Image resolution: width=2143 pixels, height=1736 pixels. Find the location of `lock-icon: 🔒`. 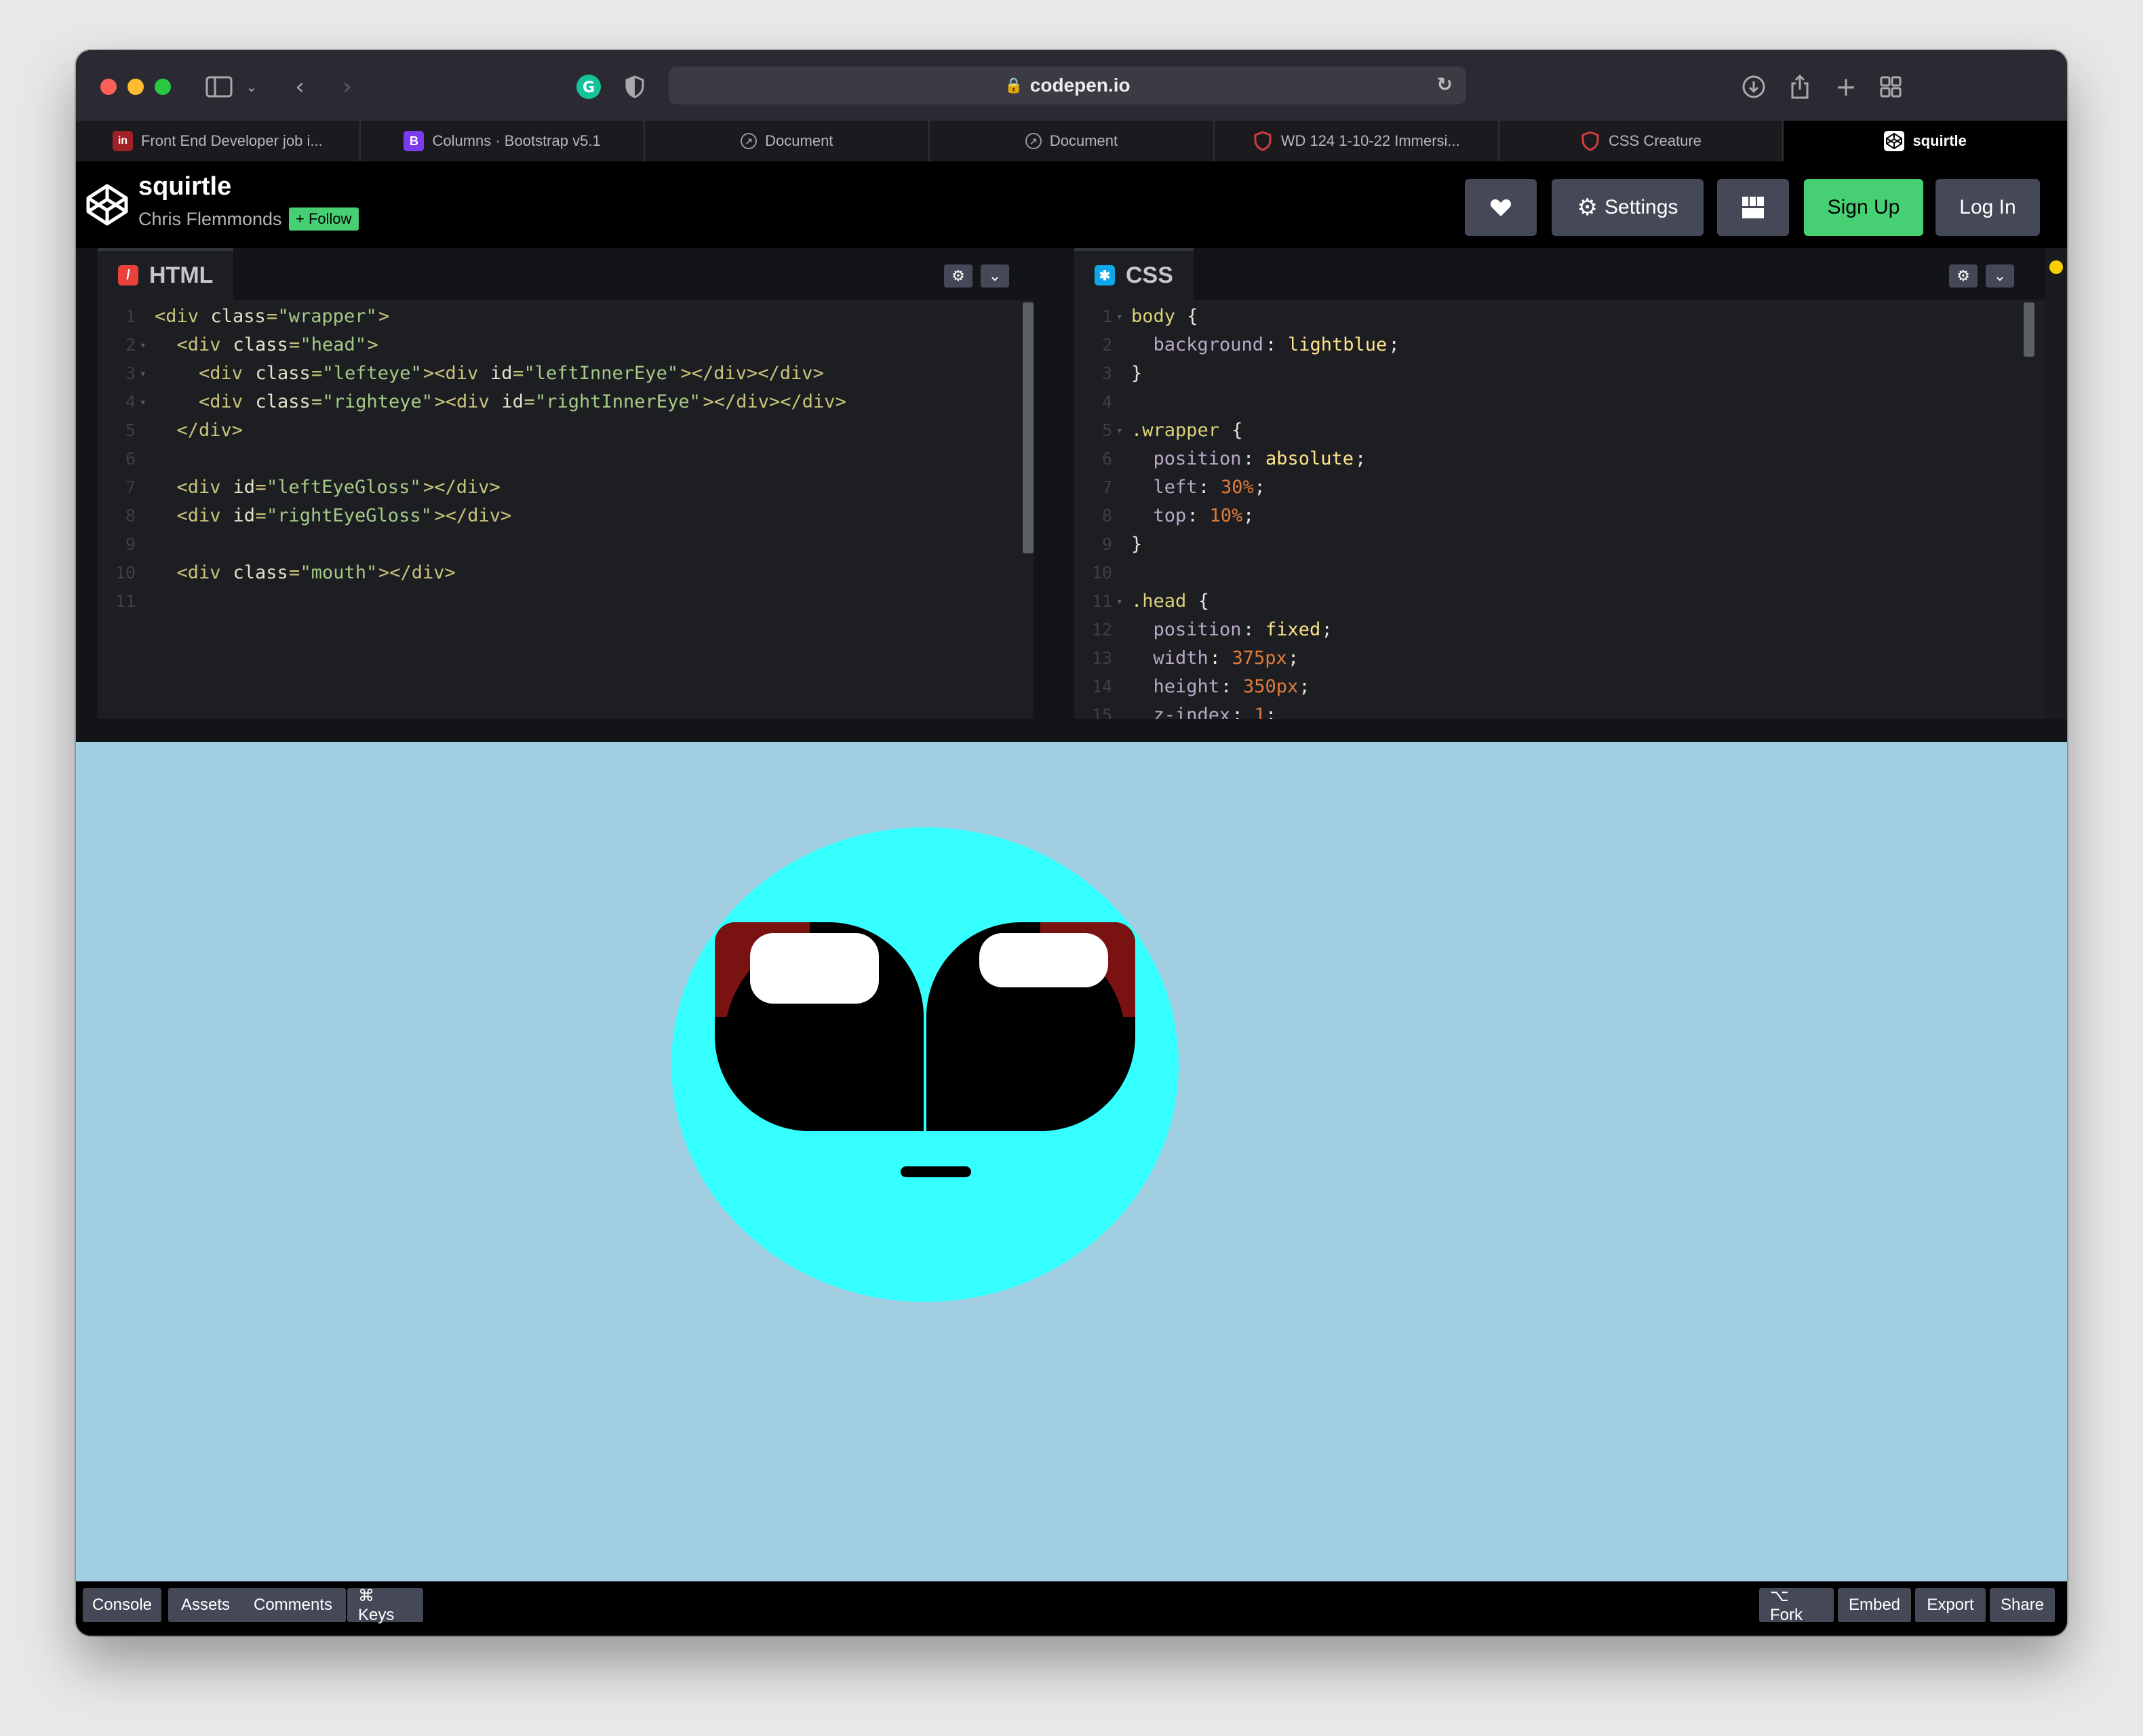

lock-icon: 🔒 is located at coordinates (1013, 85).